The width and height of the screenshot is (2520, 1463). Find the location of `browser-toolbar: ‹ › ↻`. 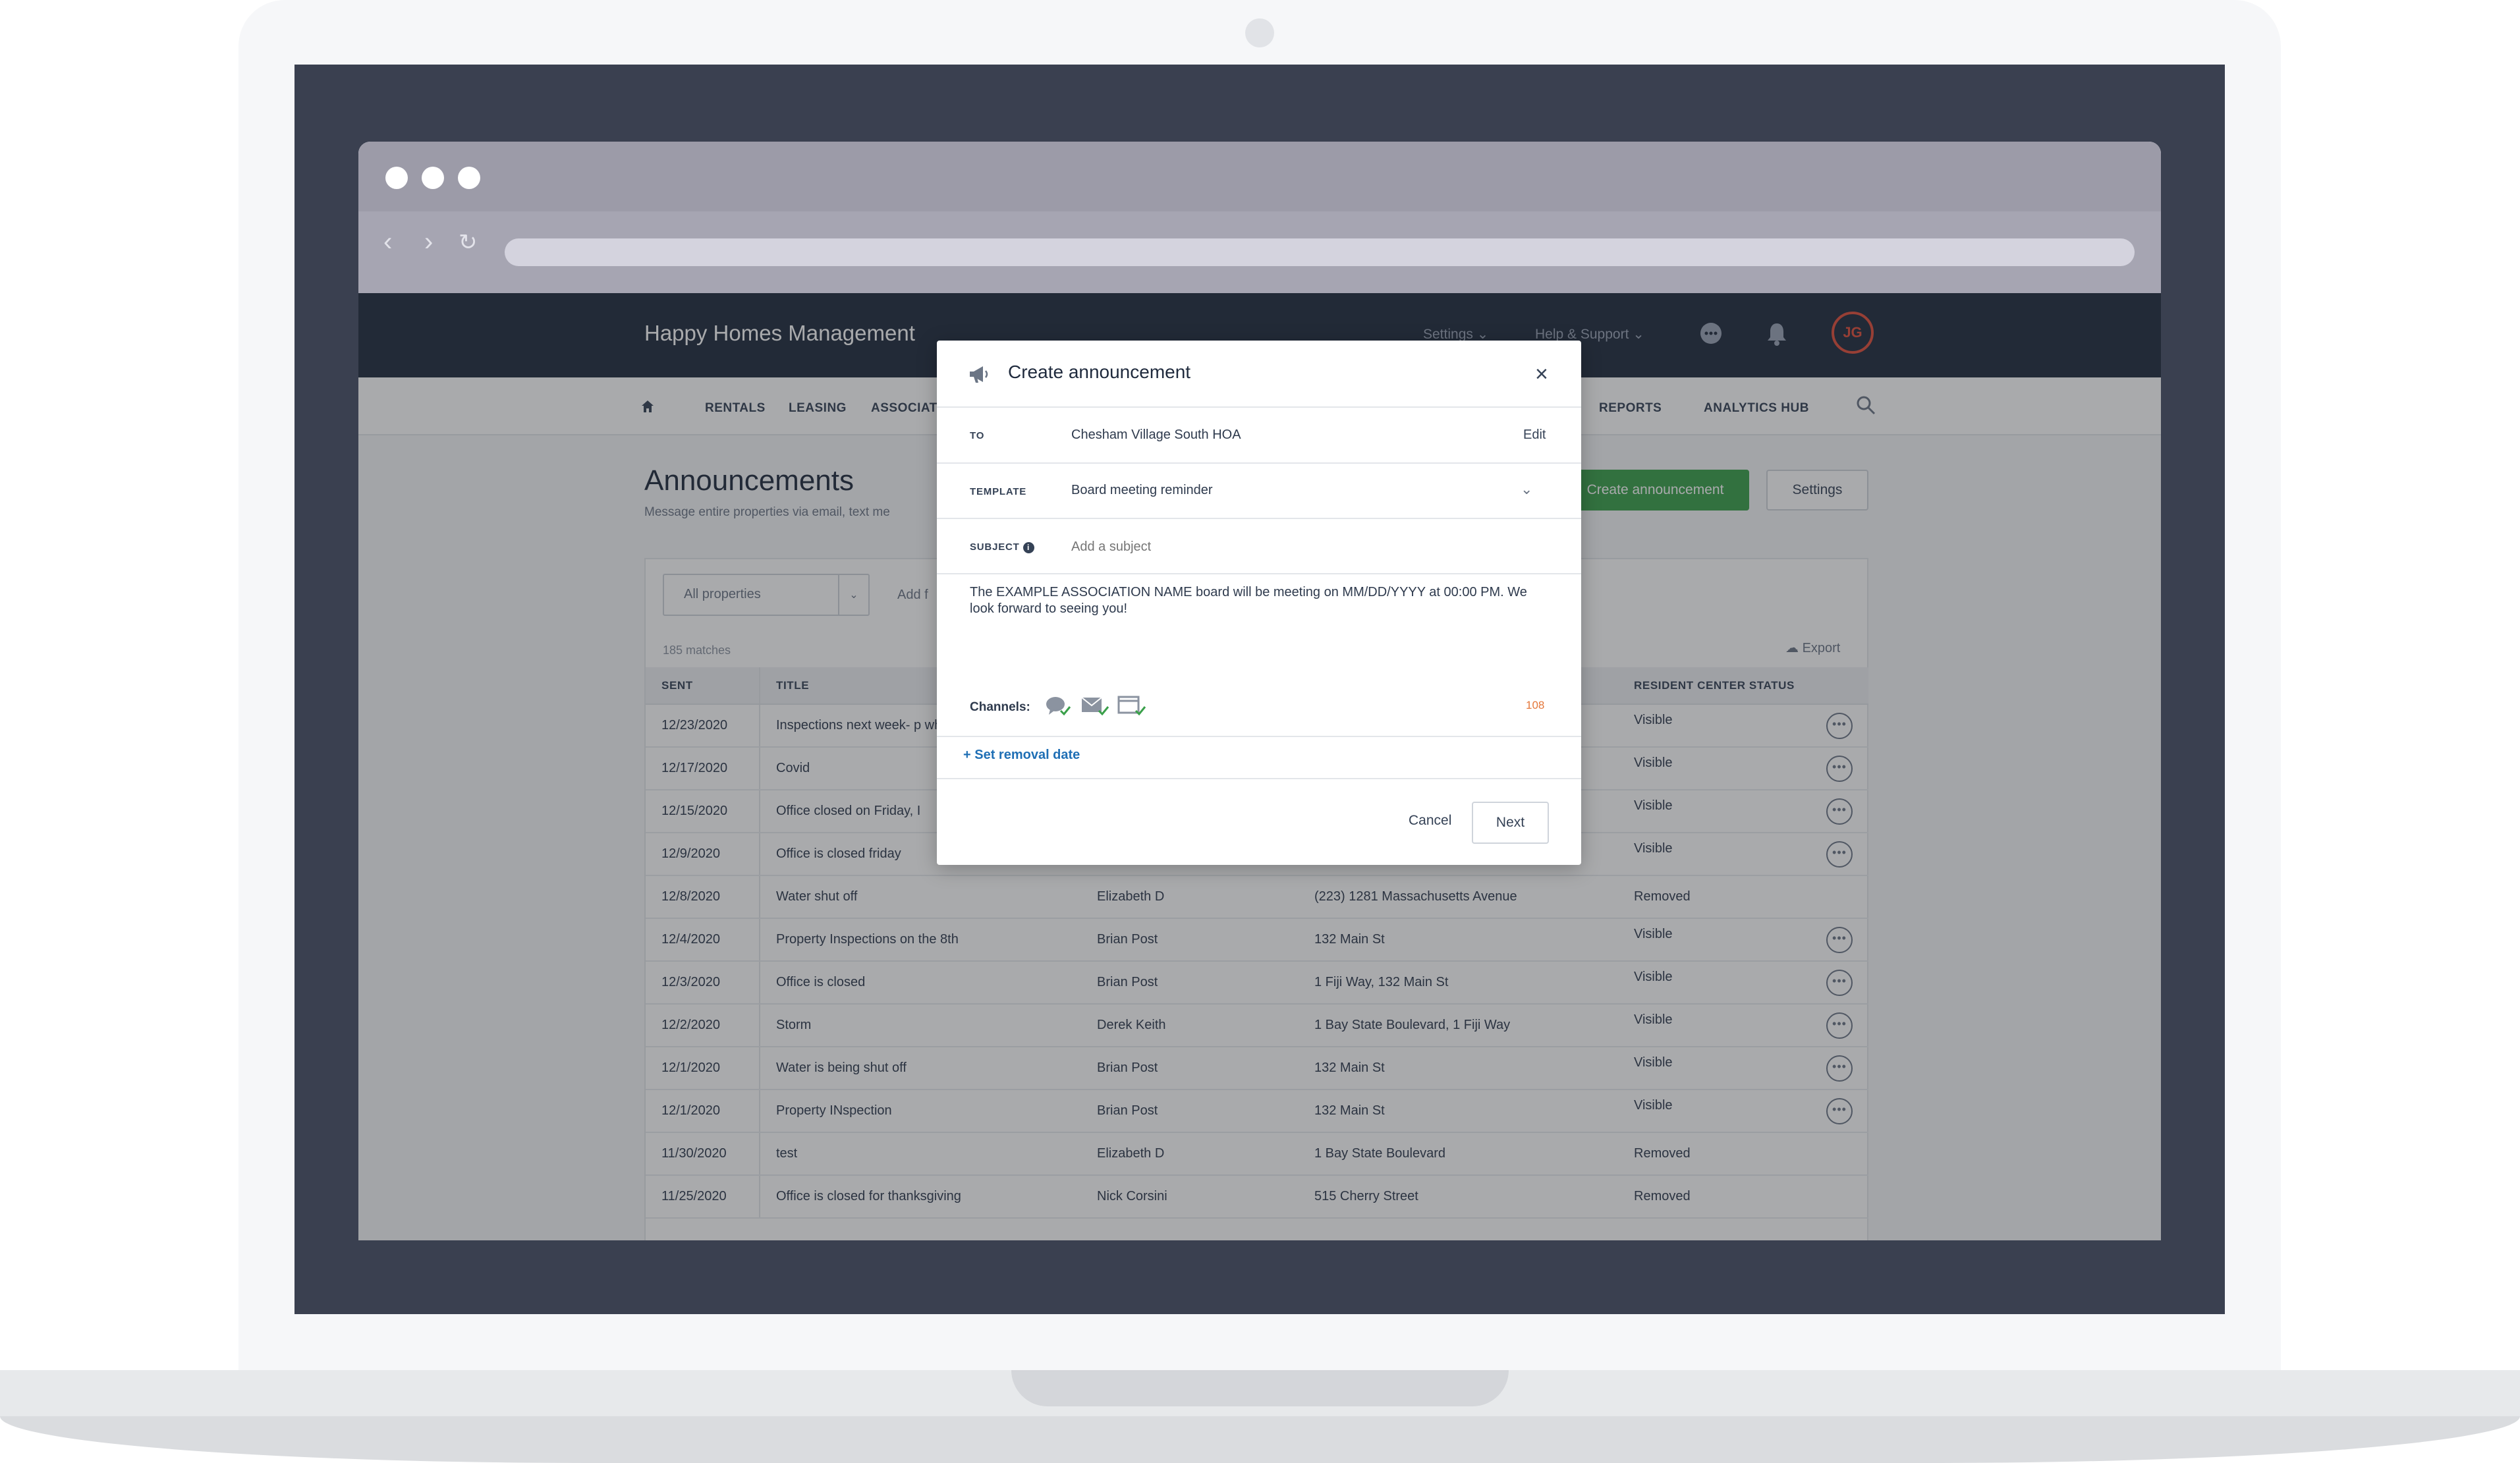

browser-toolbar: ‹ › ↻ is located at coordinates (1259, 252).